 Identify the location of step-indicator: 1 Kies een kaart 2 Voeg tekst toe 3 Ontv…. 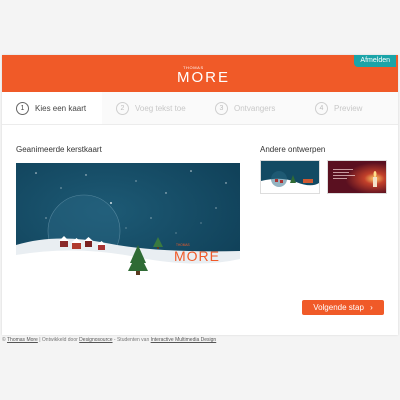
(200, 108).